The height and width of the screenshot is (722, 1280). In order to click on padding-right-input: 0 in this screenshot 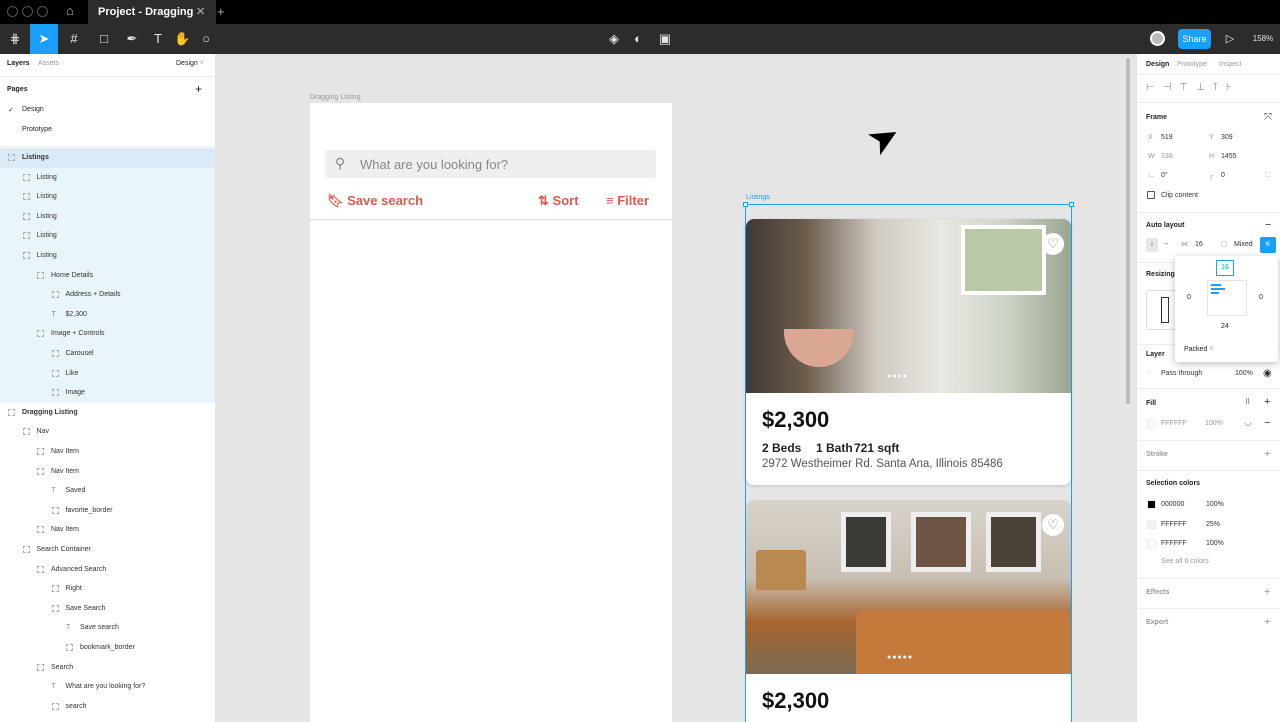, I will do `click(1261, 297)`.